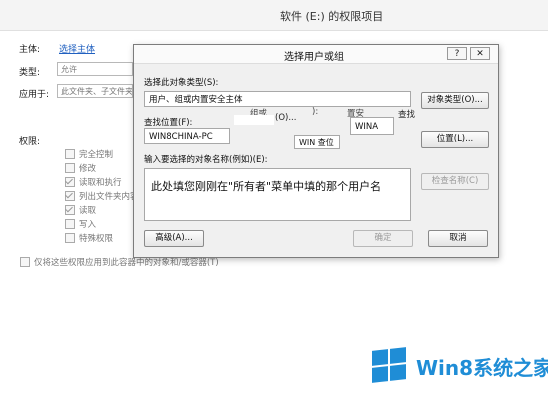 Image resolution: width=548 pixels, height=397 pixels. What do you see at coordinates (99, 210) in the screenshot?
I see `permission-read: 读取` at bounding box center [99, 210].